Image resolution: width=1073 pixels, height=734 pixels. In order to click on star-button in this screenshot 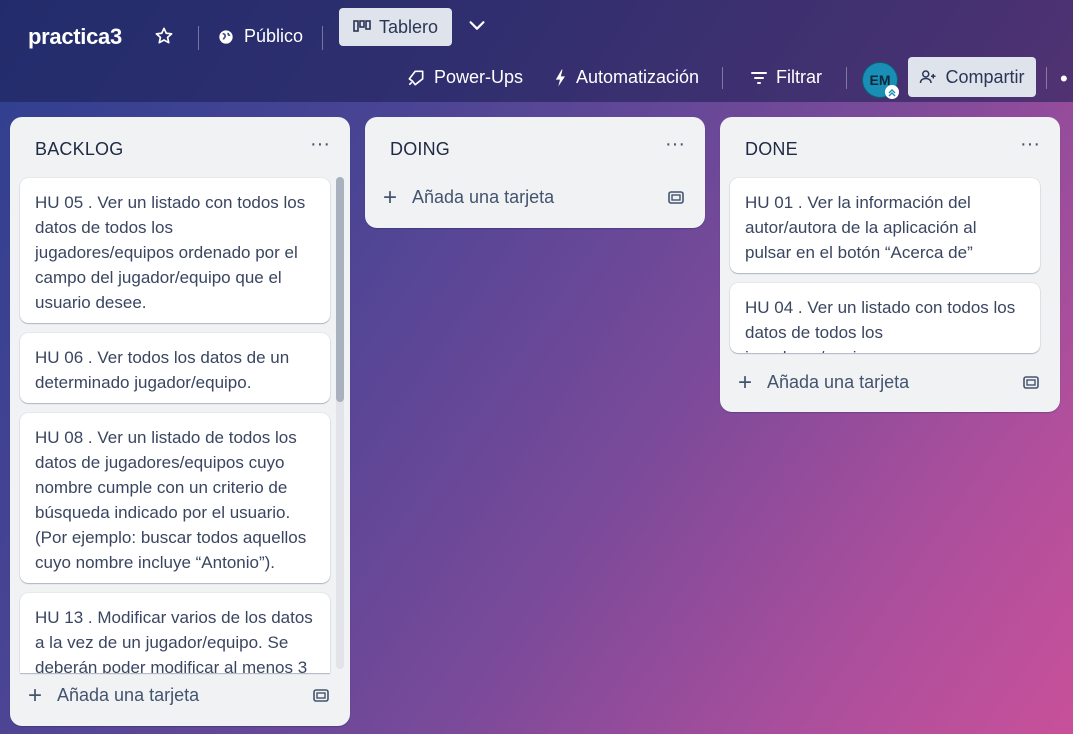, I will do `click(164, 36)`.